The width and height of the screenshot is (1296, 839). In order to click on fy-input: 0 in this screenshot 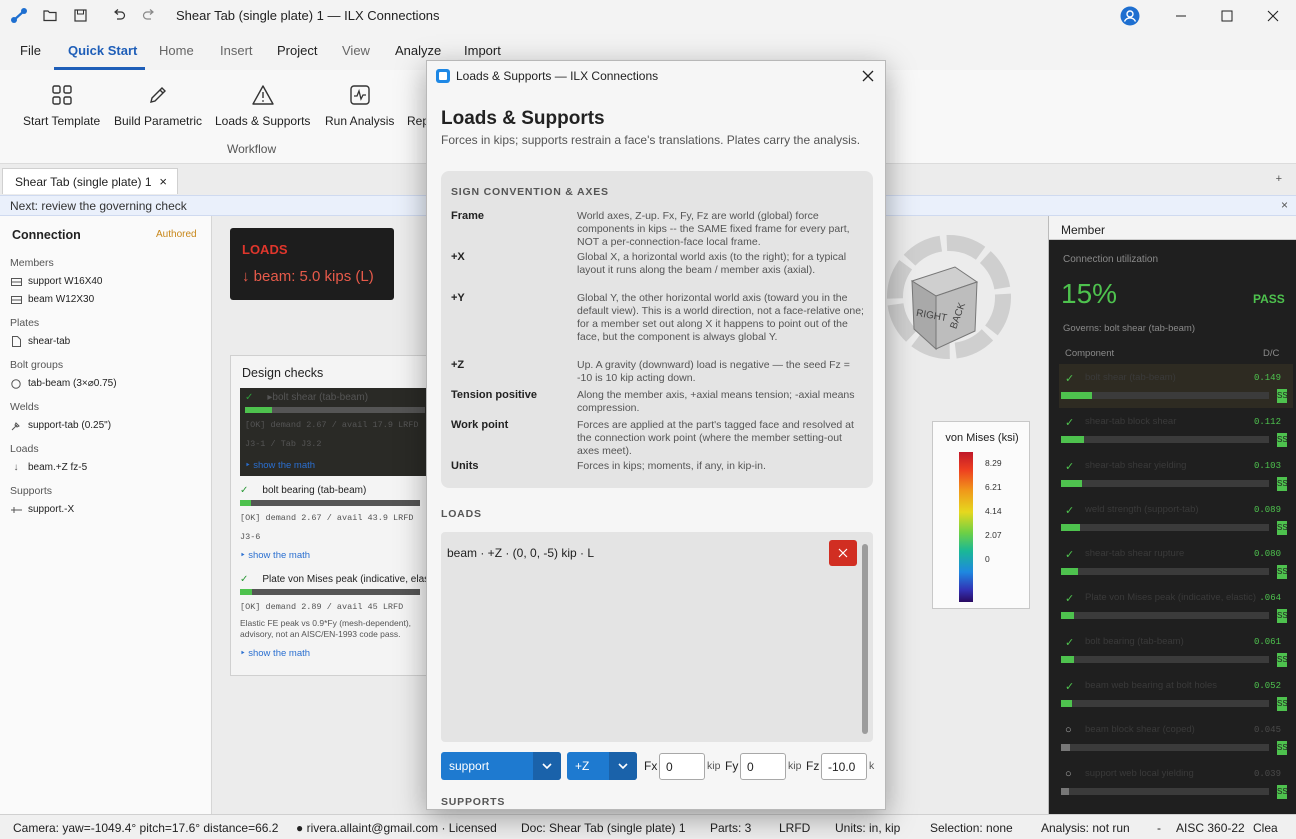, I will do `click(763, 766)`.